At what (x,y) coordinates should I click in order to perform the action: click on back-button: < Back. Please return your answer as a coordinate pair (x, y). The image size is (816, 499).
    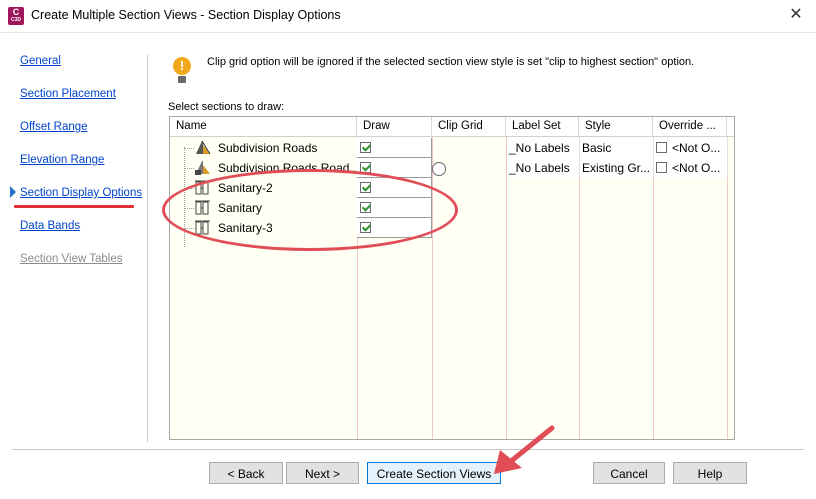
    Looking at the image, I should click on (246, 473).